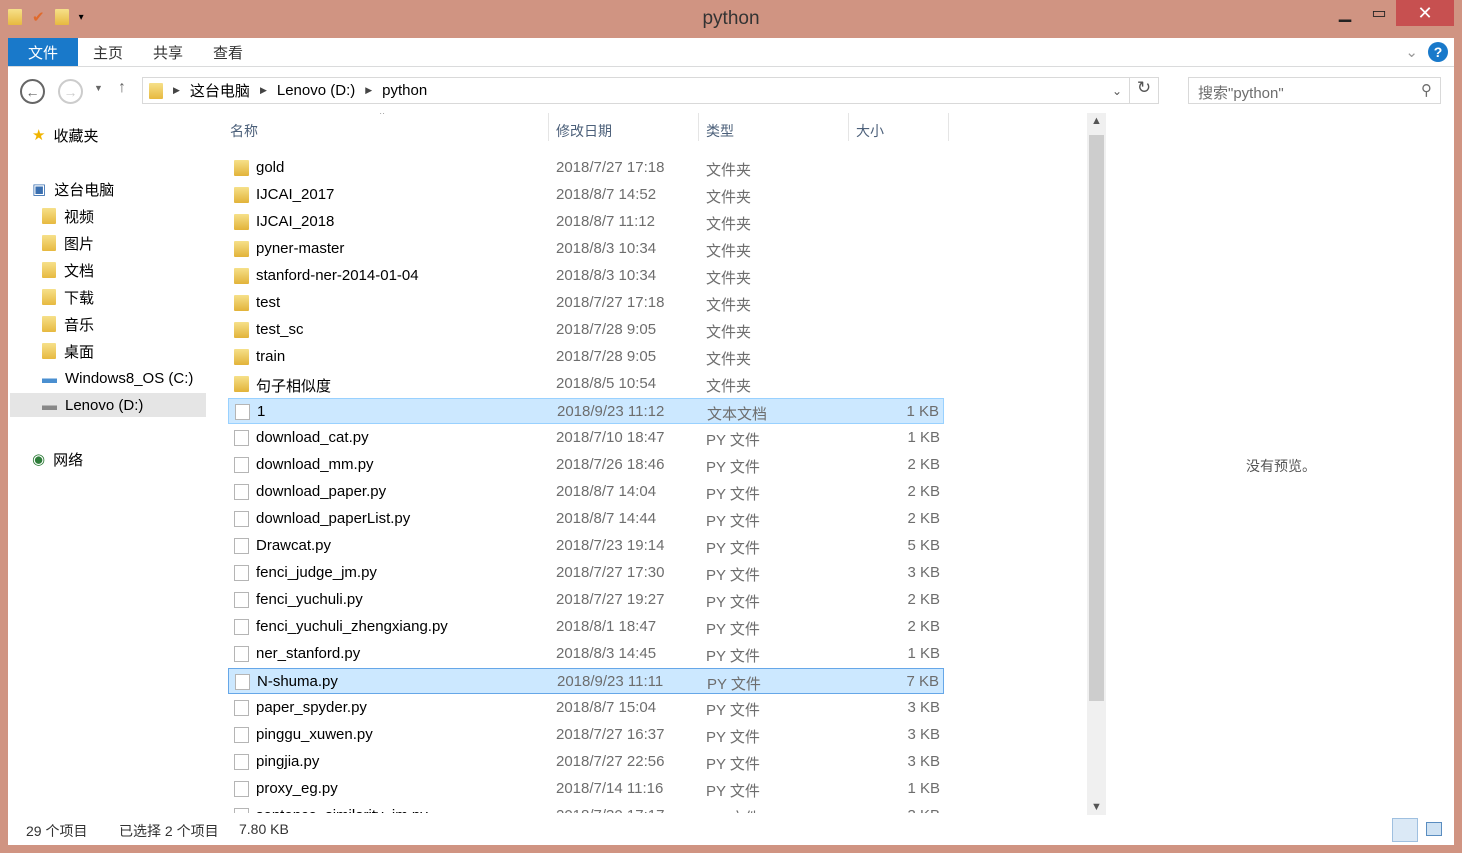  What do you see at coordinates (242, 412) in the screenshot?
I see `file-icon` at bounding box center [242, 412].